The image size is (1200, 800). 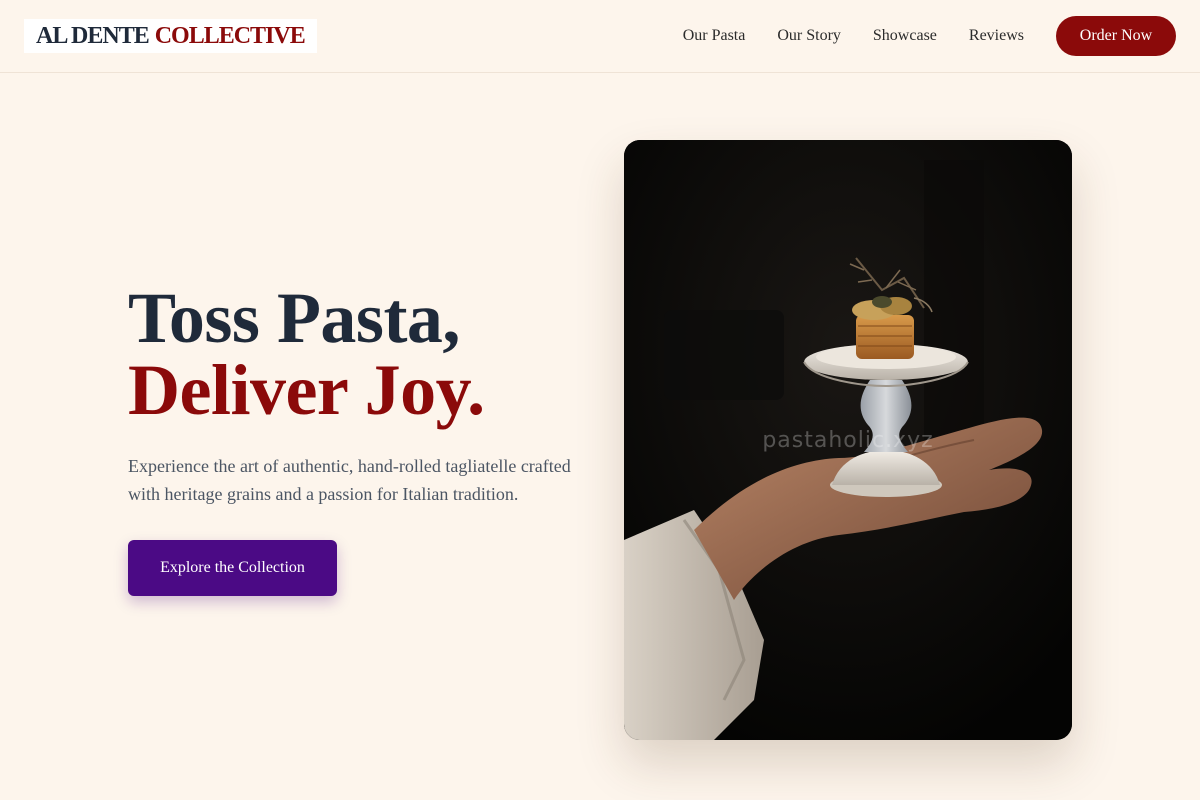 I want to click on image-watermark: pastaholic.xyz, so click(x=848, y=440).